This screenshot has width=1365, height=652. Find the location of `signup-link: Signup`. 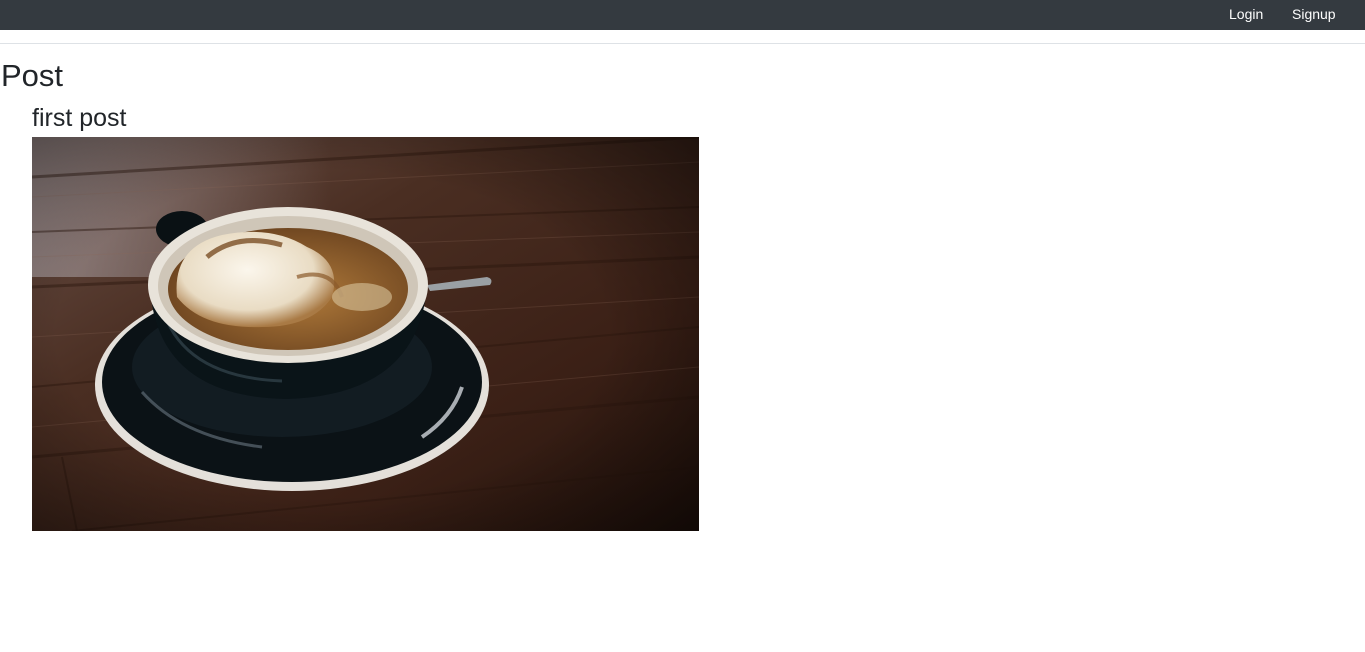

signup-link: Signup is located at coordinates (1314, 14).